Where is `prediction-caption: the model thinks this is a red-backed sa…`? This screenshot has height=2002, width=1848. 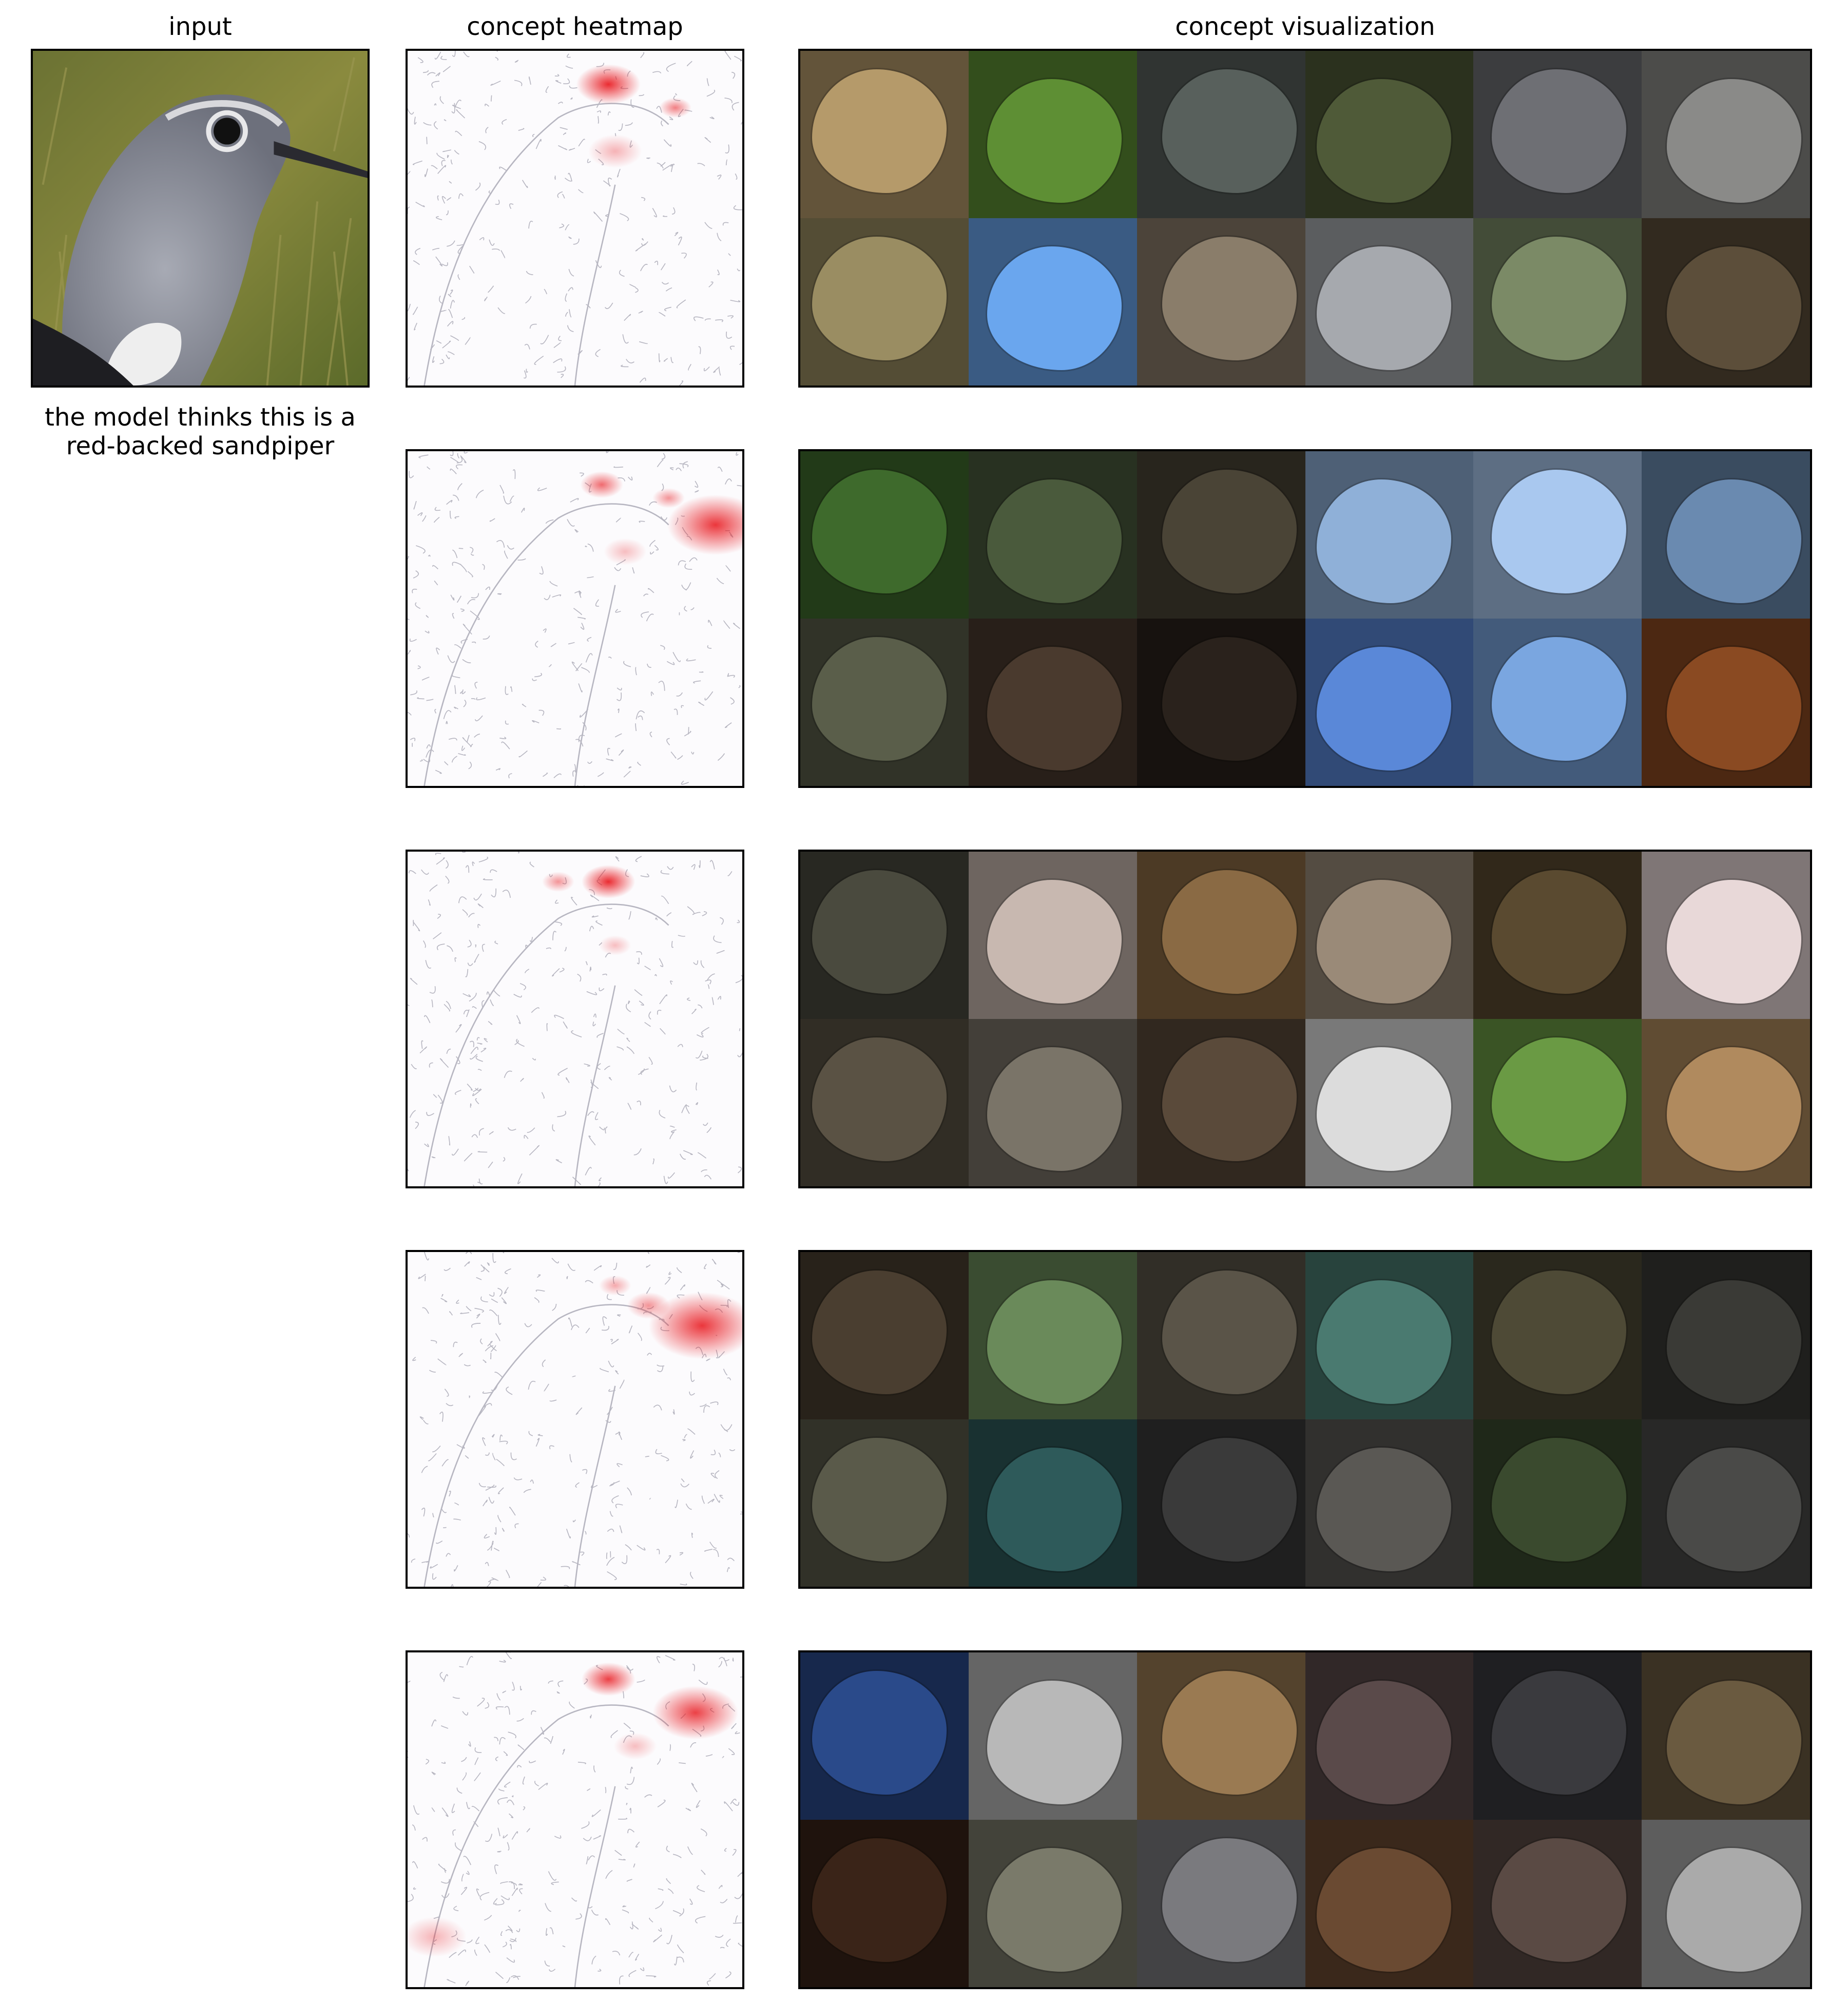 prediction-caption: the model thinks this is a red-backed sa… is located at coordinates (200, 431).